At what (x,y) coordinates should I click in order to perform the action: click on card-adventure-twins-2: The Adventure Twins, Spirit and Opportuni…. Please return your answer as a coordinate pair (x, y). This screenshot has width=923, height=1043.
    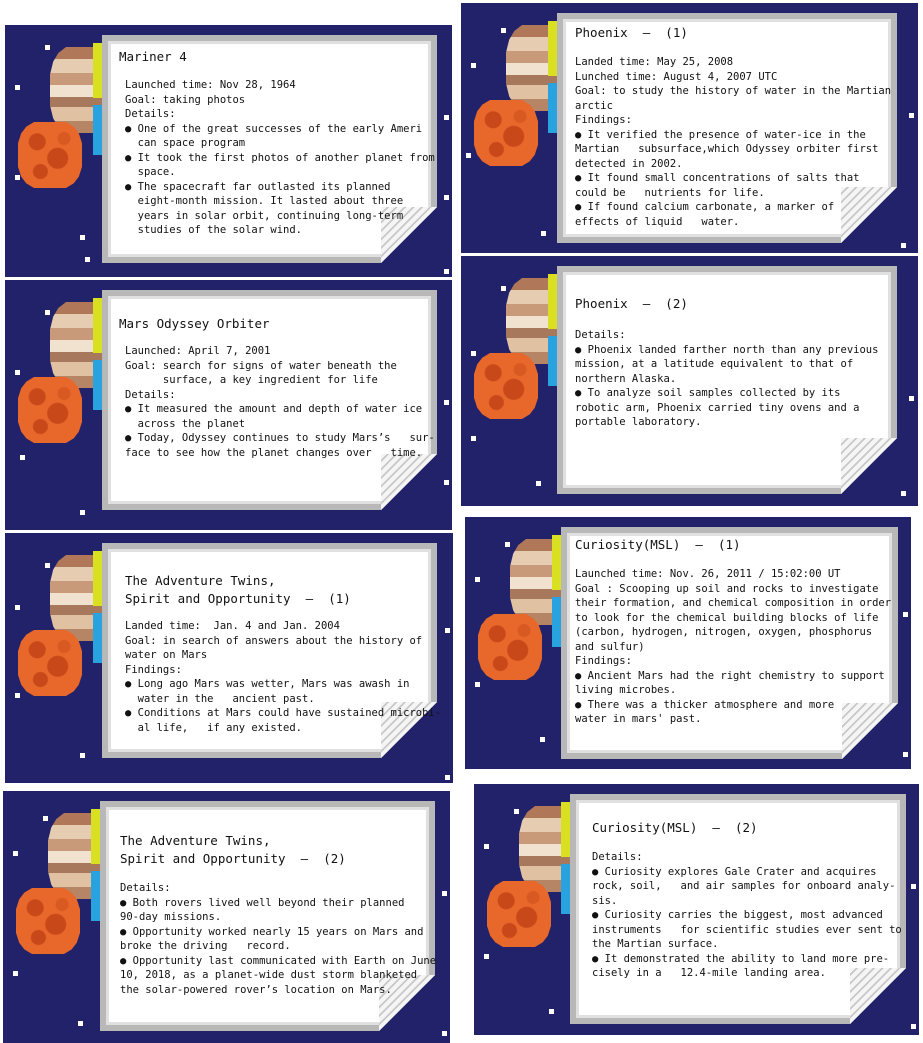
    Looking at the image, I should click on (226, 917).